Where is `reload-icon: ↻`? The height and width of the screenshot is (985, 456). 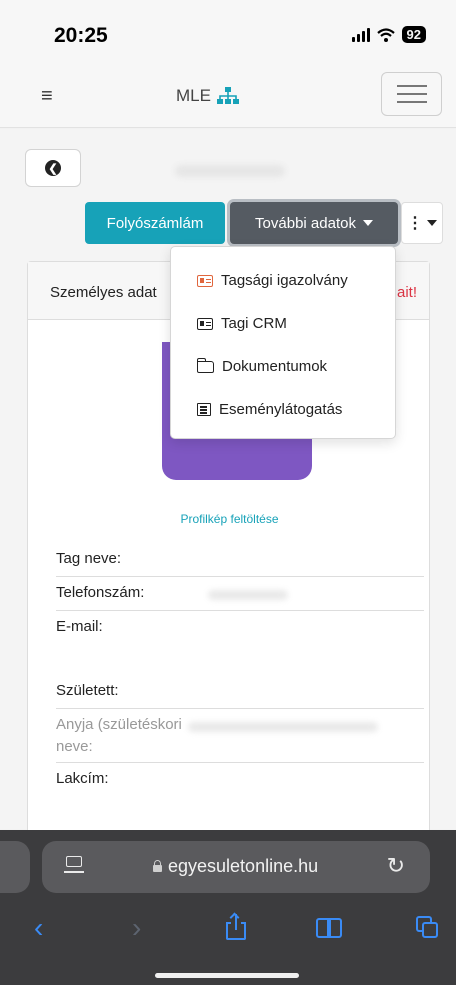
reload-icon: ↻ is located at coordinates (396, 866).